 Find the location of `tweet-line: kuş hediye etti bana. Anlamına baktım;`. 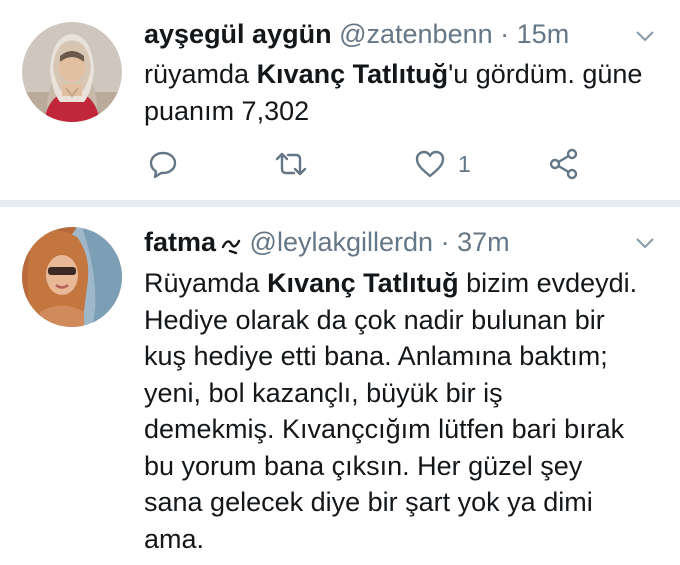

tweet-line: kuş hediye etti bana. Anlamına baktım; is located at coordinates (376, 356).